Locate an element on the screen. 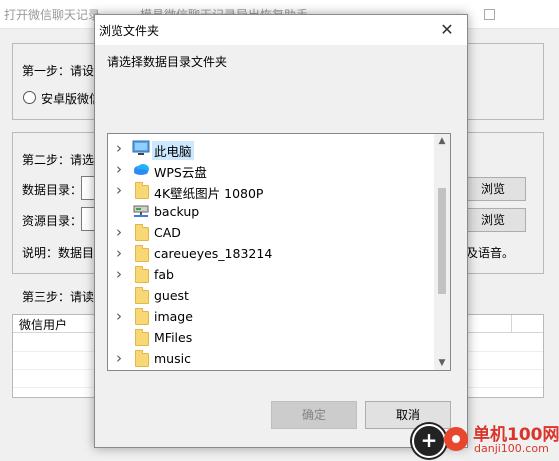 The width and height of the screenshot is (559, 461). note-label: 说明：数据目 is located at coordinates (58, 253).